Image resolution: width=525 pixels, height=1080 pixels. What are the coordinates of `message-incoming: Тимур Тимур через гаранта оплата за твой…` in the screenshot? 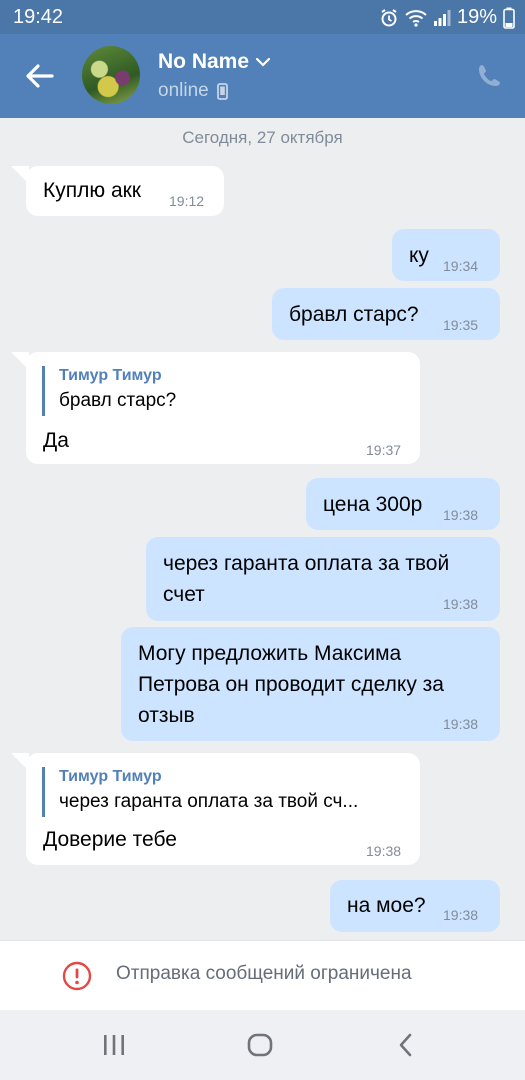 It's located at (223, 809).